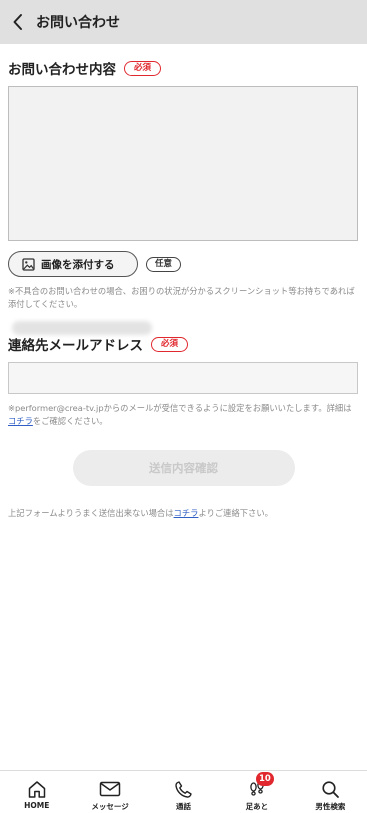 This screenshot has width=367, height=813. What do you see at coordinates (78, 23) in the screenshot?
I see `page-title: お問い合わせ` at bounding box center [78, 23].